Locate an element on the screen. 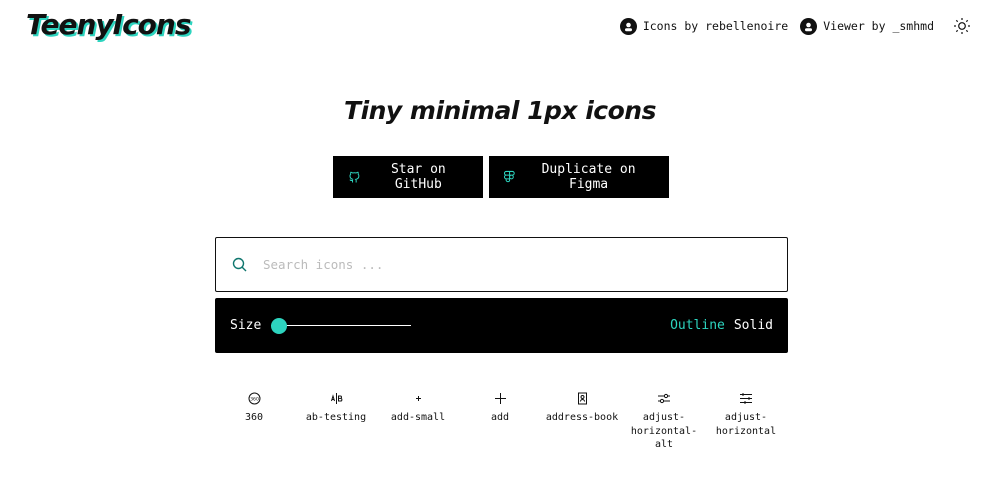  viewer-by-link: Viewer by _smhmd is located at coordinates (867, 26).